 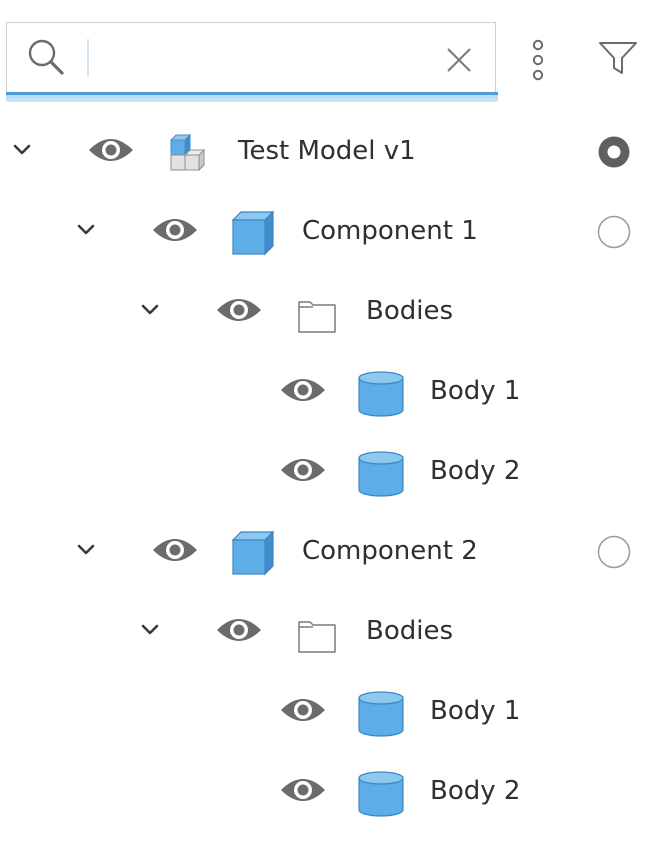 I want to click on assembly-icon, so click(x=189, y=152).